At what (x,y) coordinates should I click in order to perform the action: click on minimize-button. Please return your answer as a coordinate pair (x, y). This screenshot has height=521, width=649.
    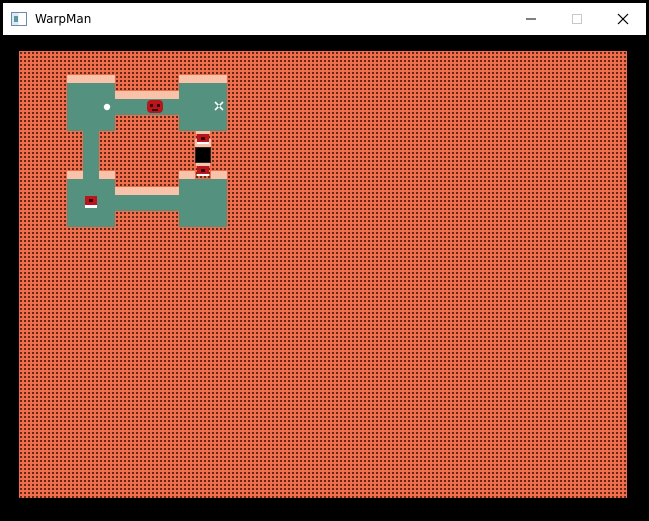
    Looking at the image, I should click on (531, 19).